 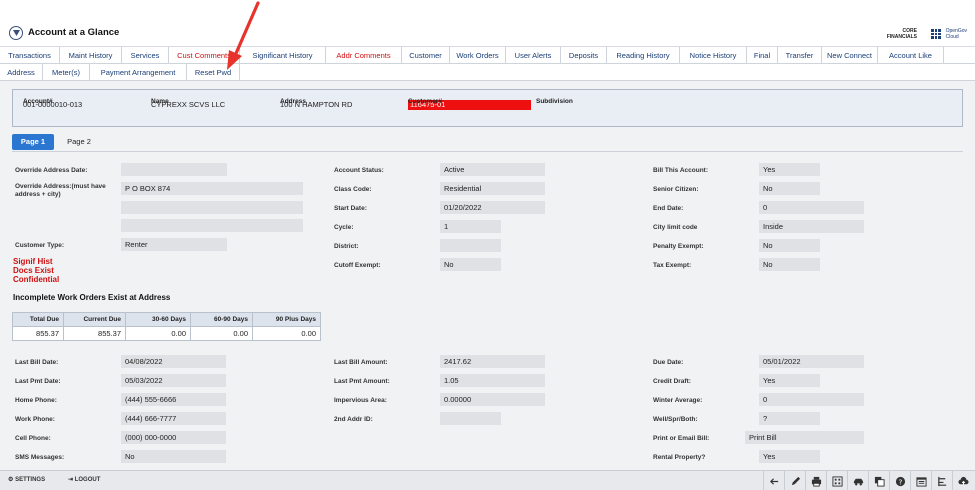 I want to click on copy-icon, so click(x=878, y=480).